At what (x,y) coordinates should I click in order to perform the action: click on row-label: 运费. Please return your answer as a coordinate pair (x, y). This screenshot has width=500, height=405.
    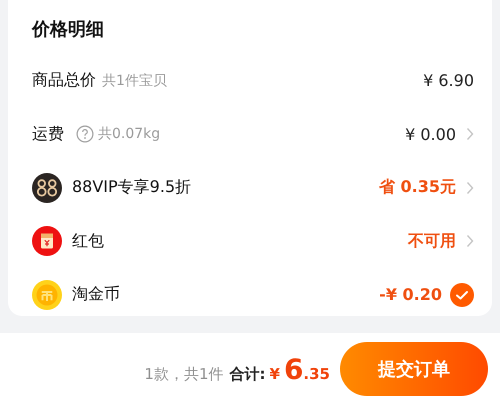
    Looking at the image, I should click on (48, 134).